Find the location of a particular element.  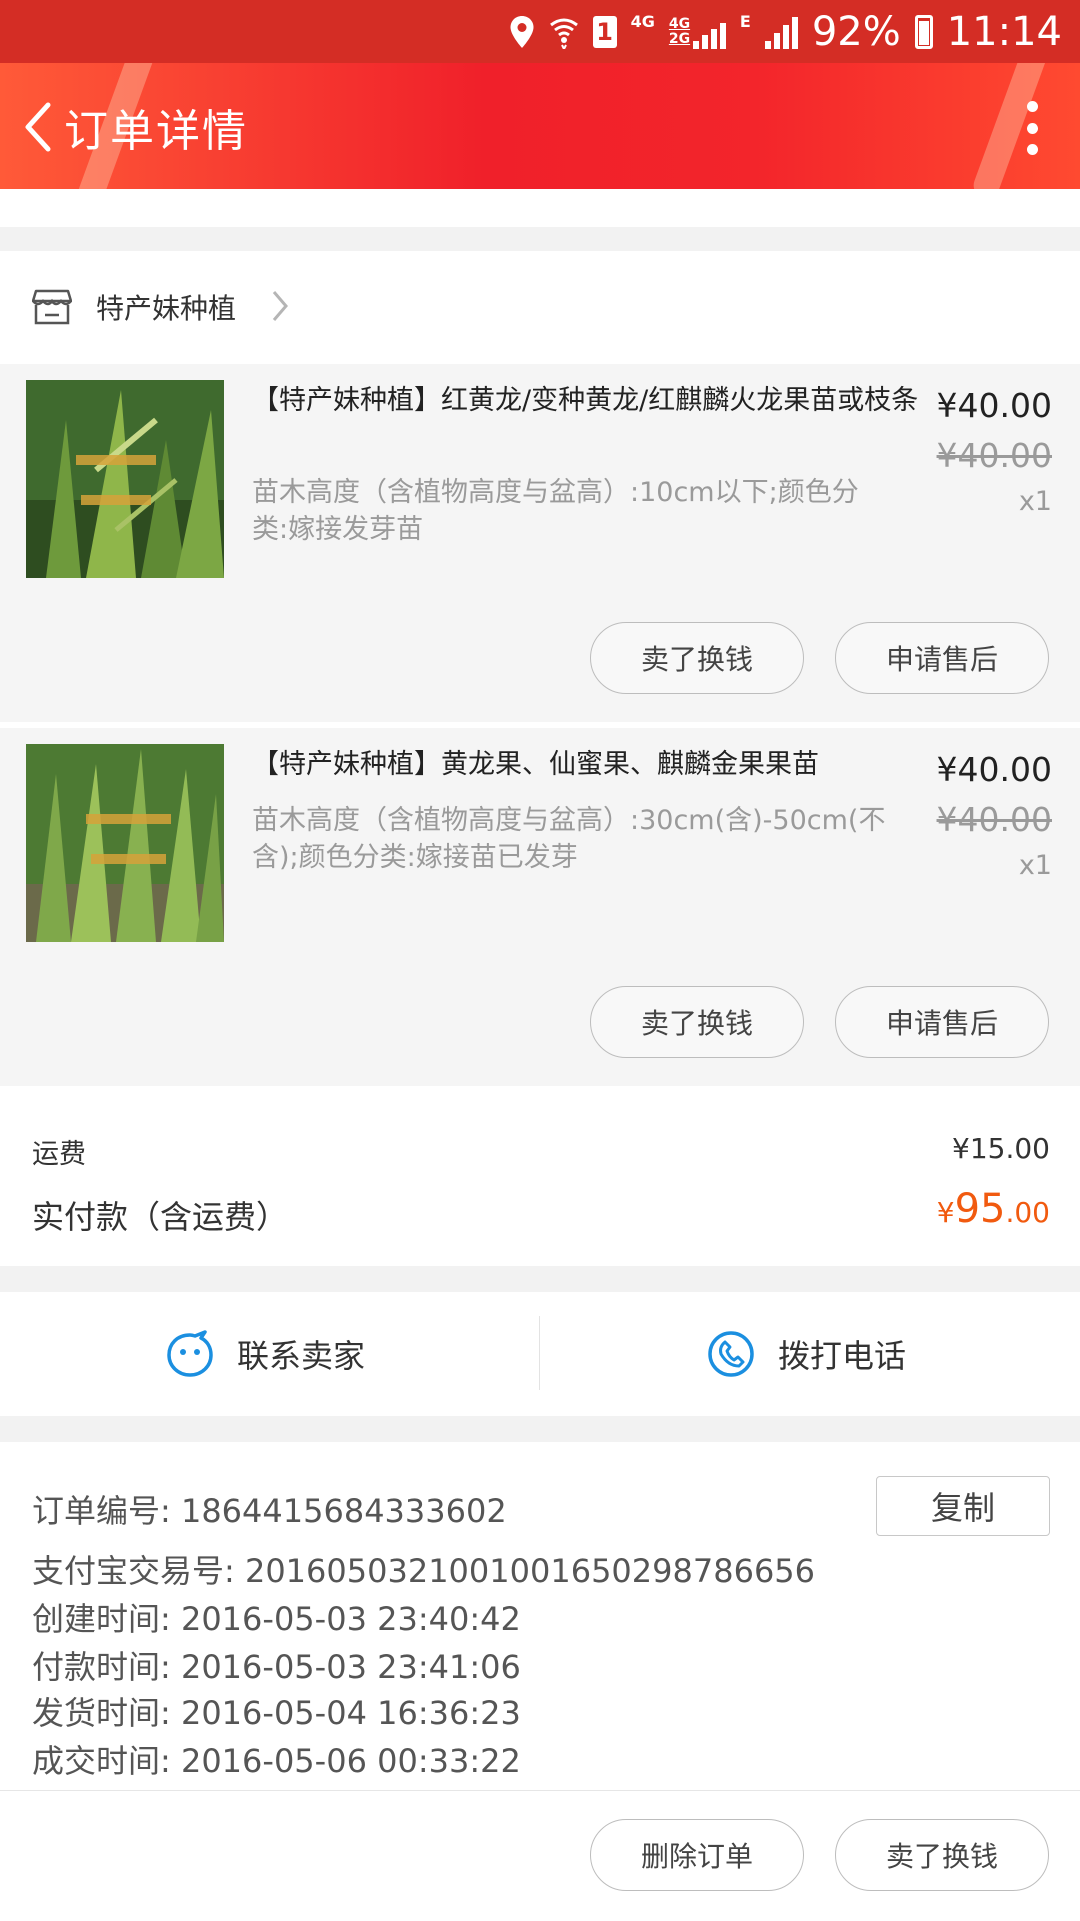

item-title: 【特产妹种植】红黄龙/变种黄龙/红麒麟火龙果苗或枝条 is located at coordinates (587, 400).